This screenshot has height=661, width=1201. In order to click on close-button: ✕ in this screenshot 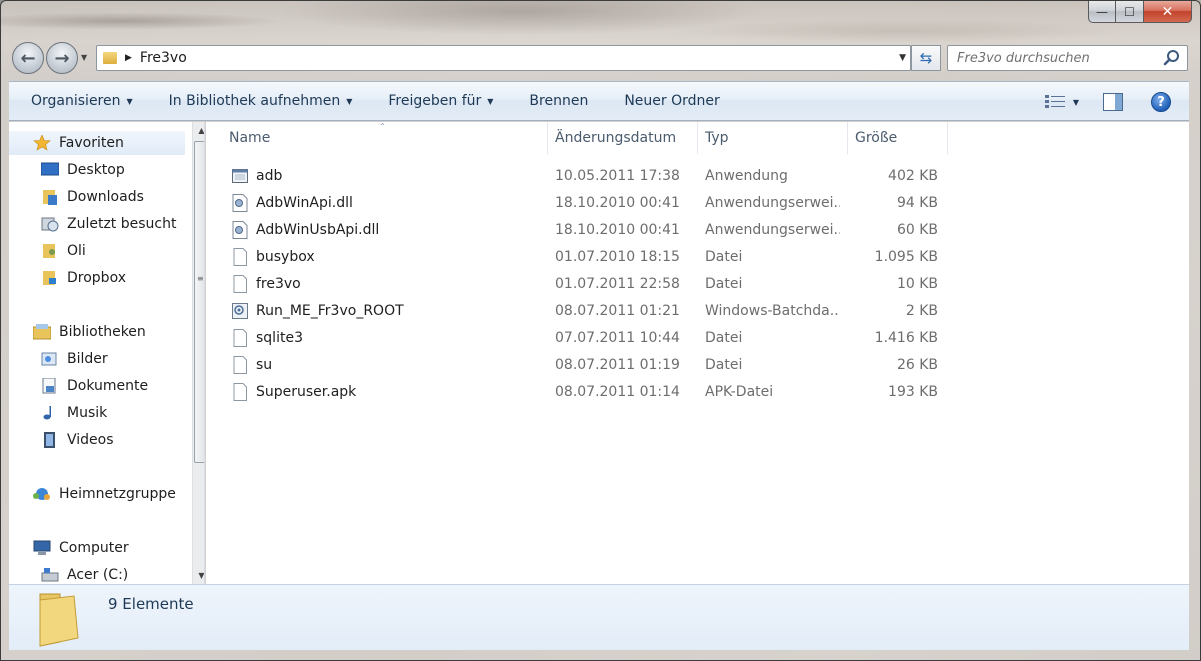, I will do `click(1168, 12)`.